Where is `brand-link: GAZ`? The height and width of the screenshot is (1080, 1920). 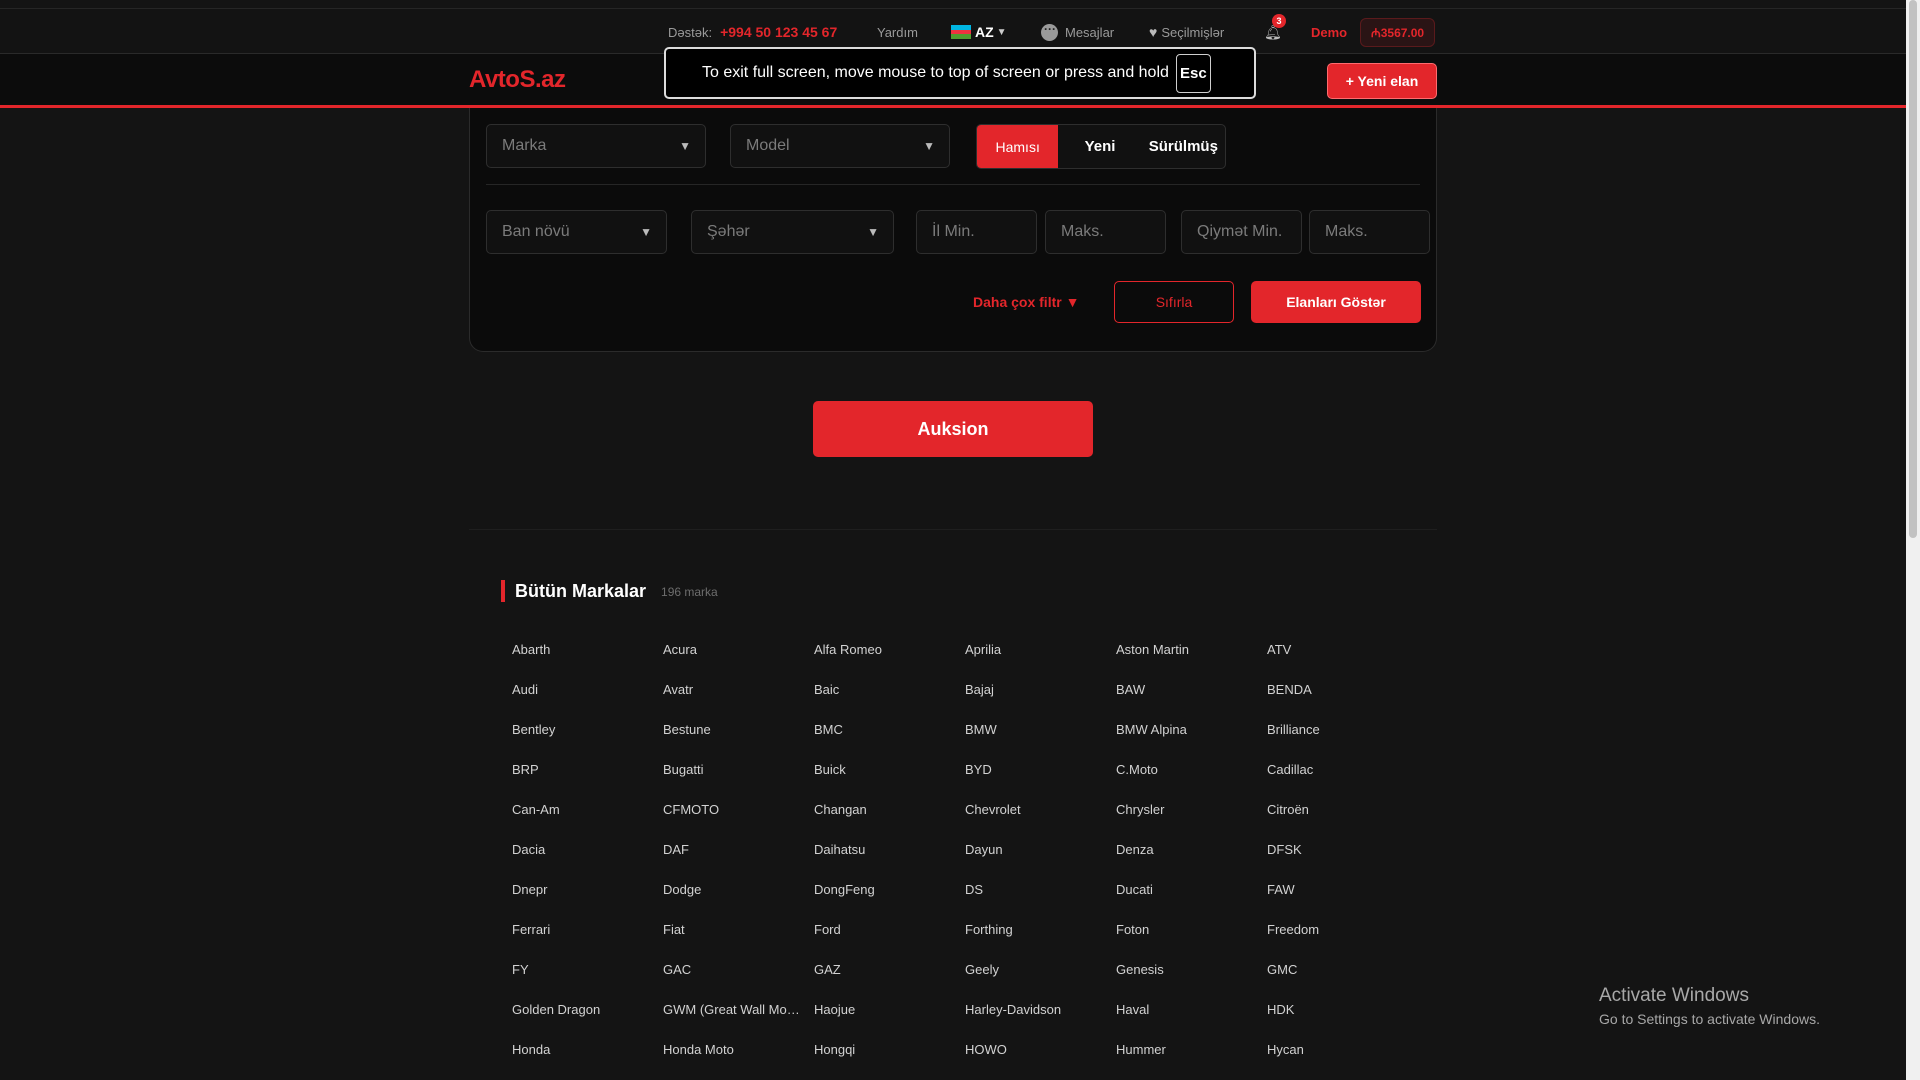
brand-link: GAZ is located at coordinates (884, 980).